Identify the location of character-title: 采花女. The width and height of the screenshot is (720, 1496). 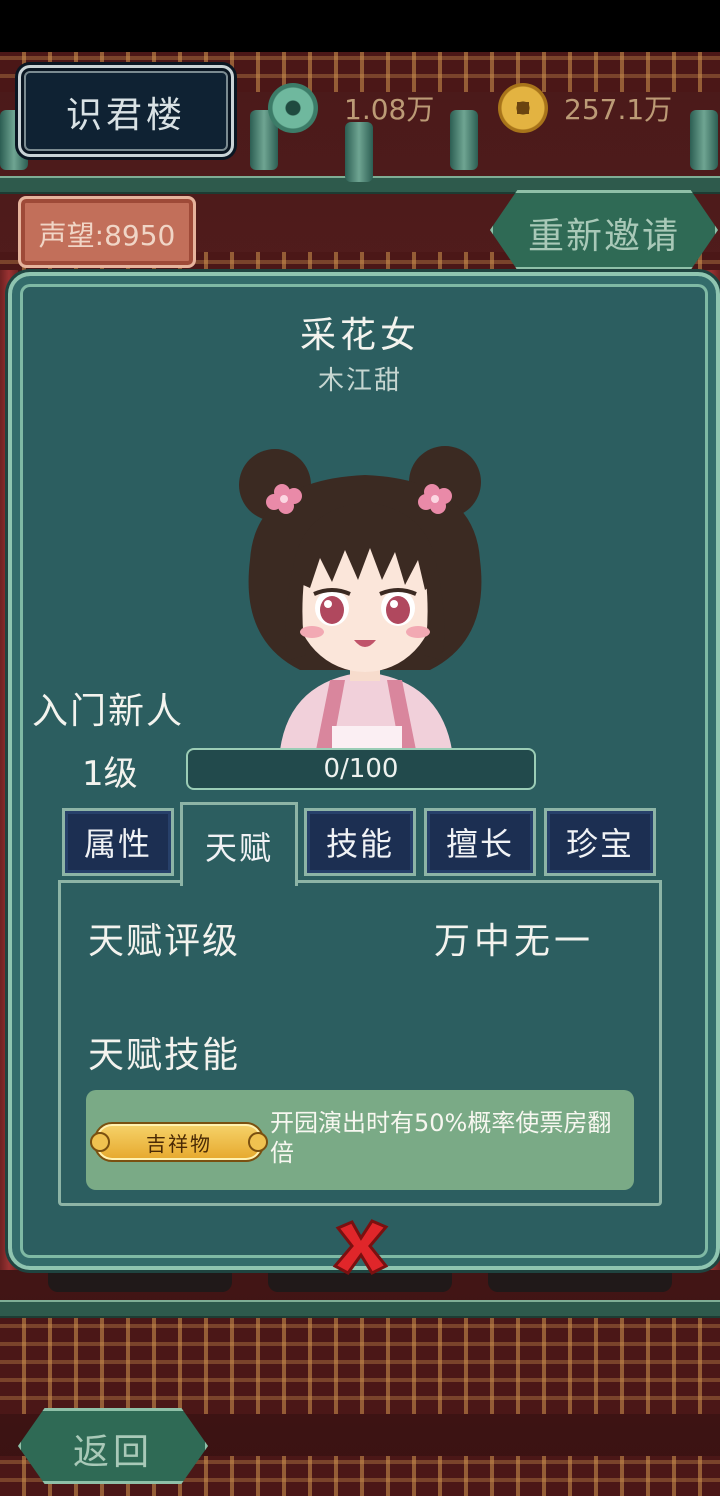
(359, 335).